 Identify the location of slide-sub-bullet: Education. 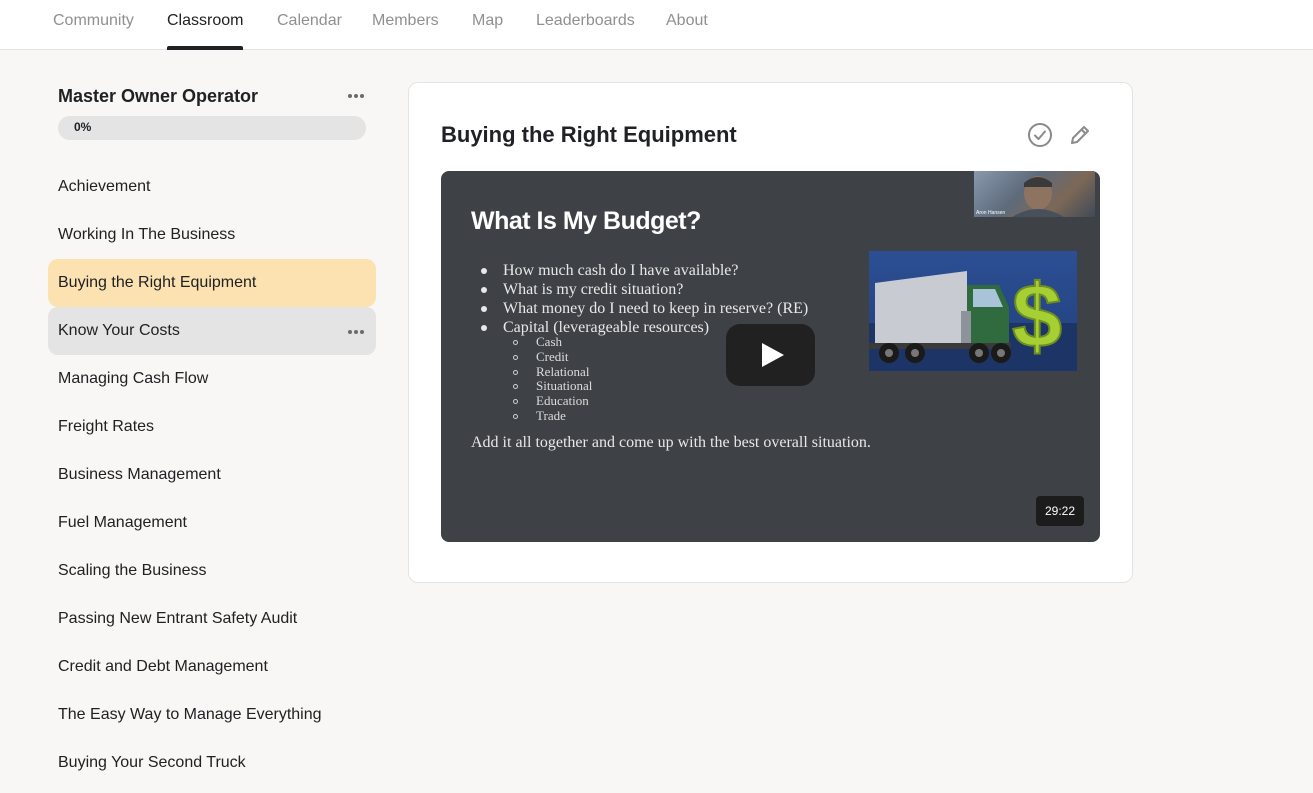
(552, 401).